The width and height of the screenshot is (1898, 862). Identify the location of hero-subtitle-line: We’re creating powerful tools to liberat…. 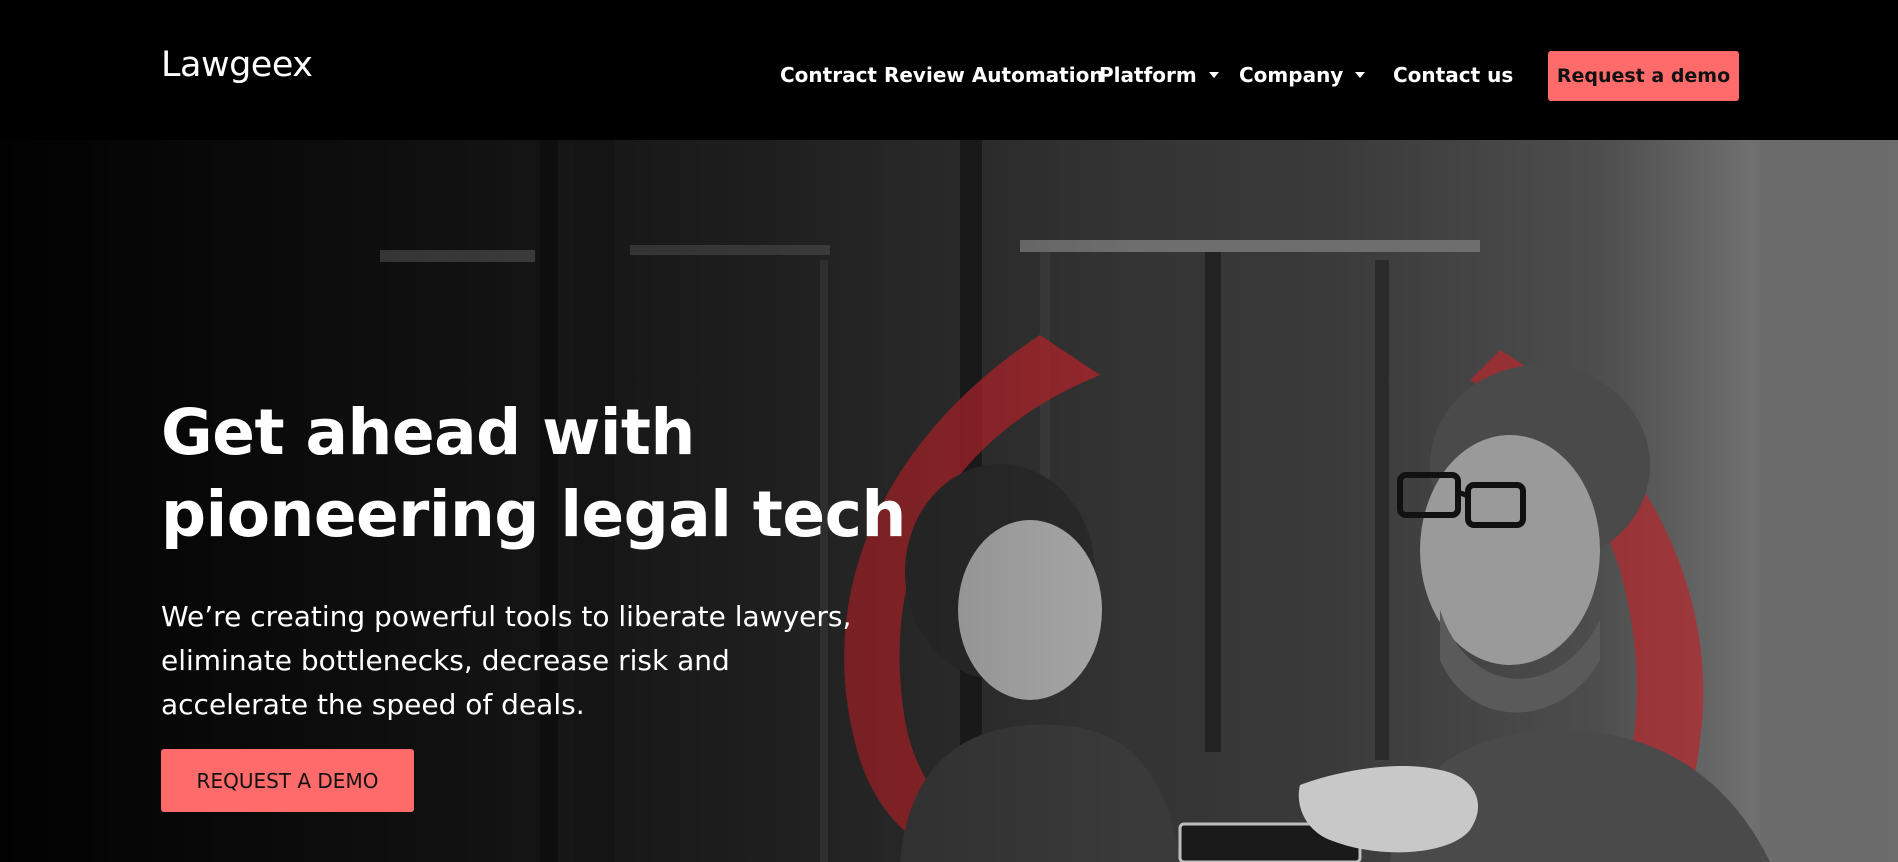
(506, 616).